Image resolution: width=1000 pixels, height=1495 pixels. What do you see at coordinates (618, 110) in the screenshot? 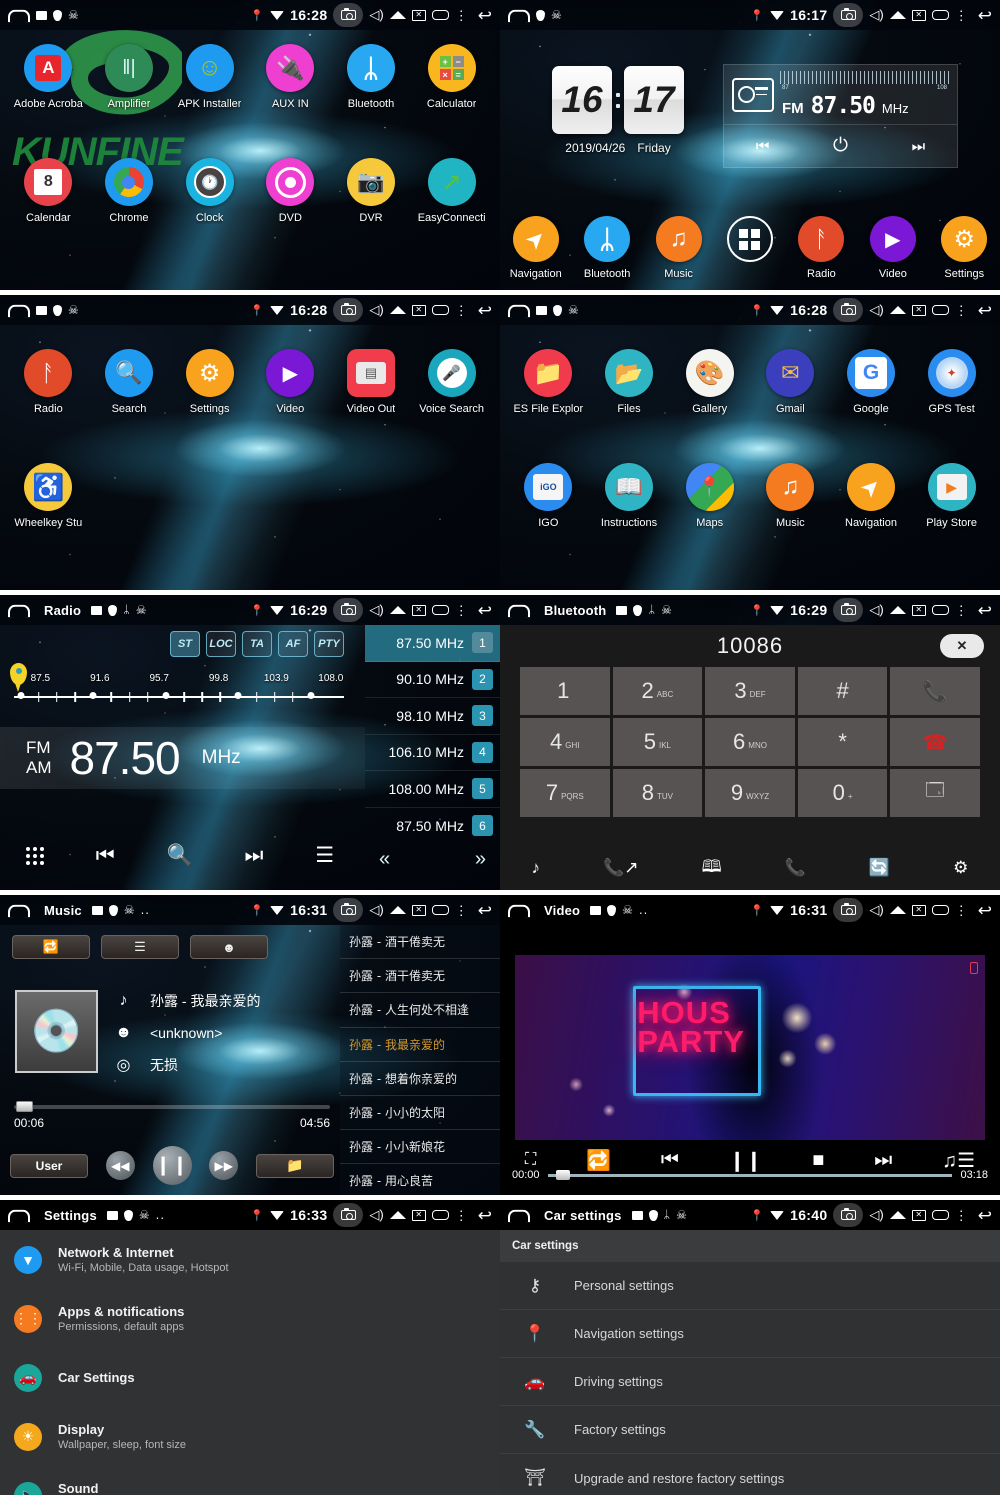
I see `clock-widget: 16 17 2019/04/26 Friday` at bounding box center [618, 110].